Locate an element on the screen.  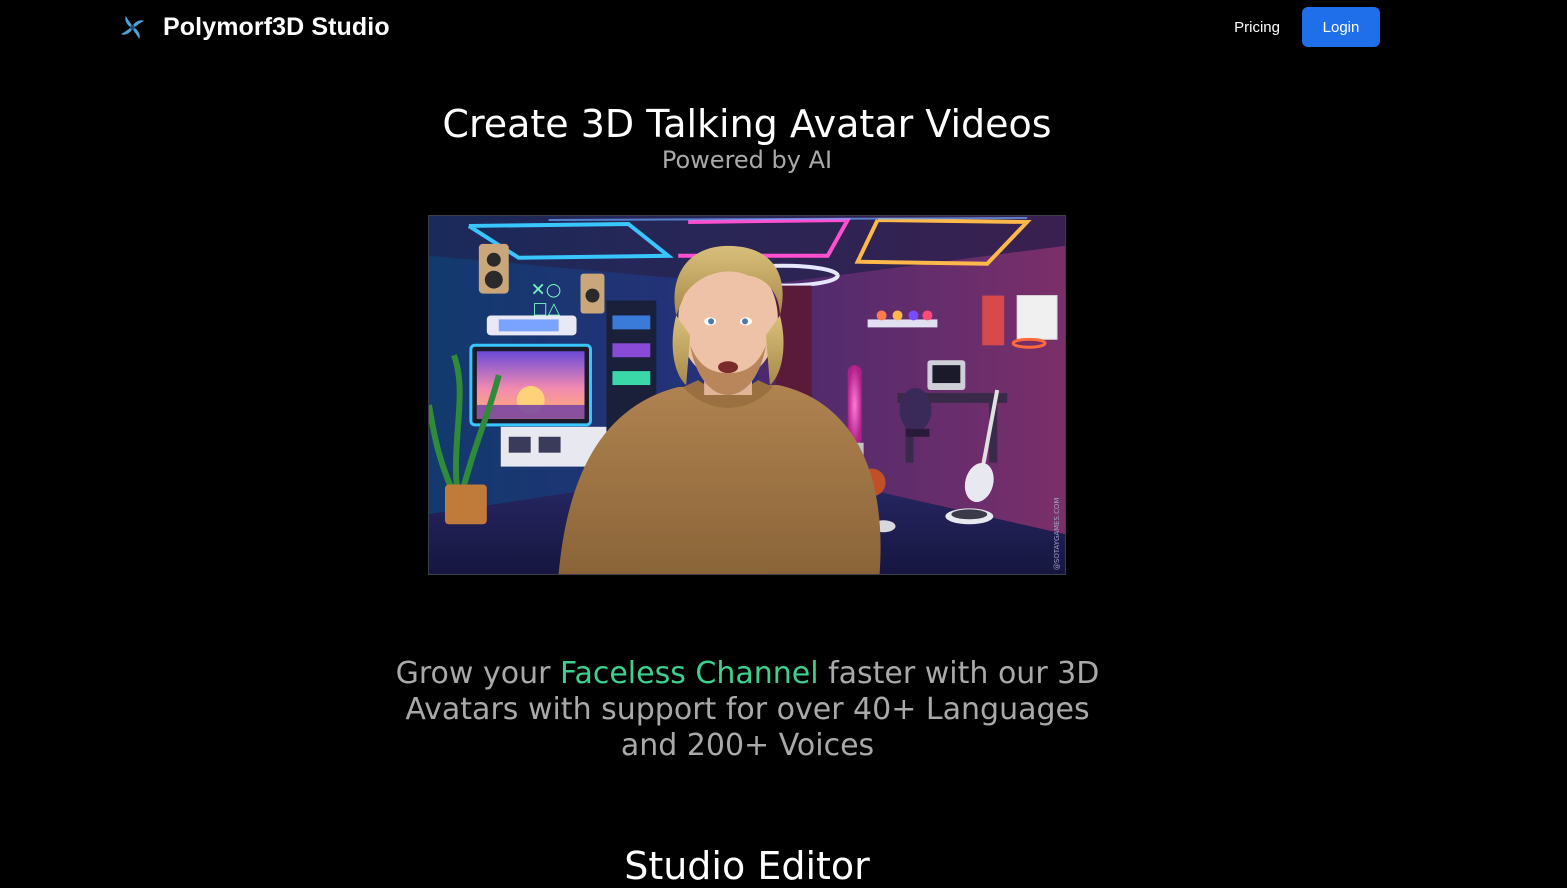
top-navbar: Polymorf3D Studio Pricing Login is located at coordinates (783, 27).